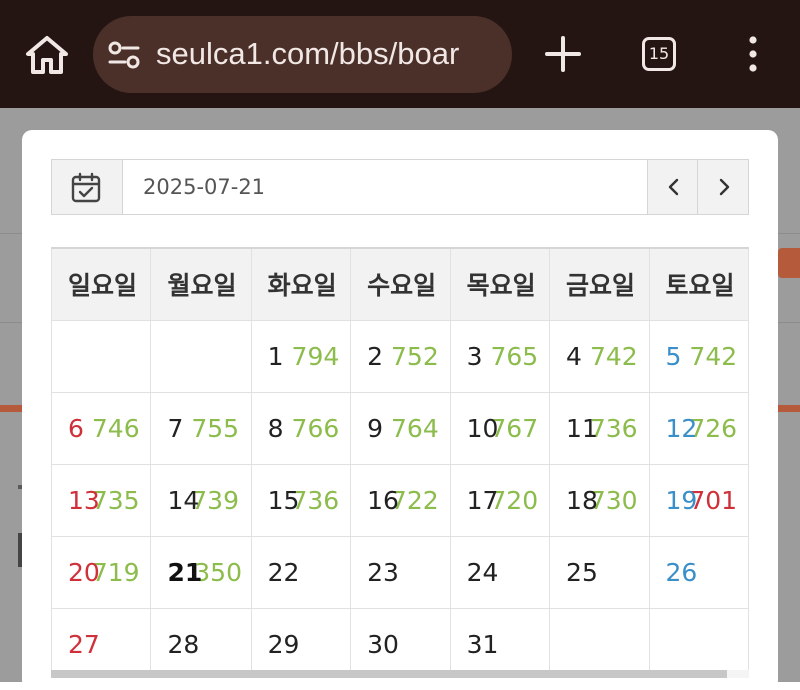  I want to click on calendar-day-cell: 4 742, so click(599, 356).